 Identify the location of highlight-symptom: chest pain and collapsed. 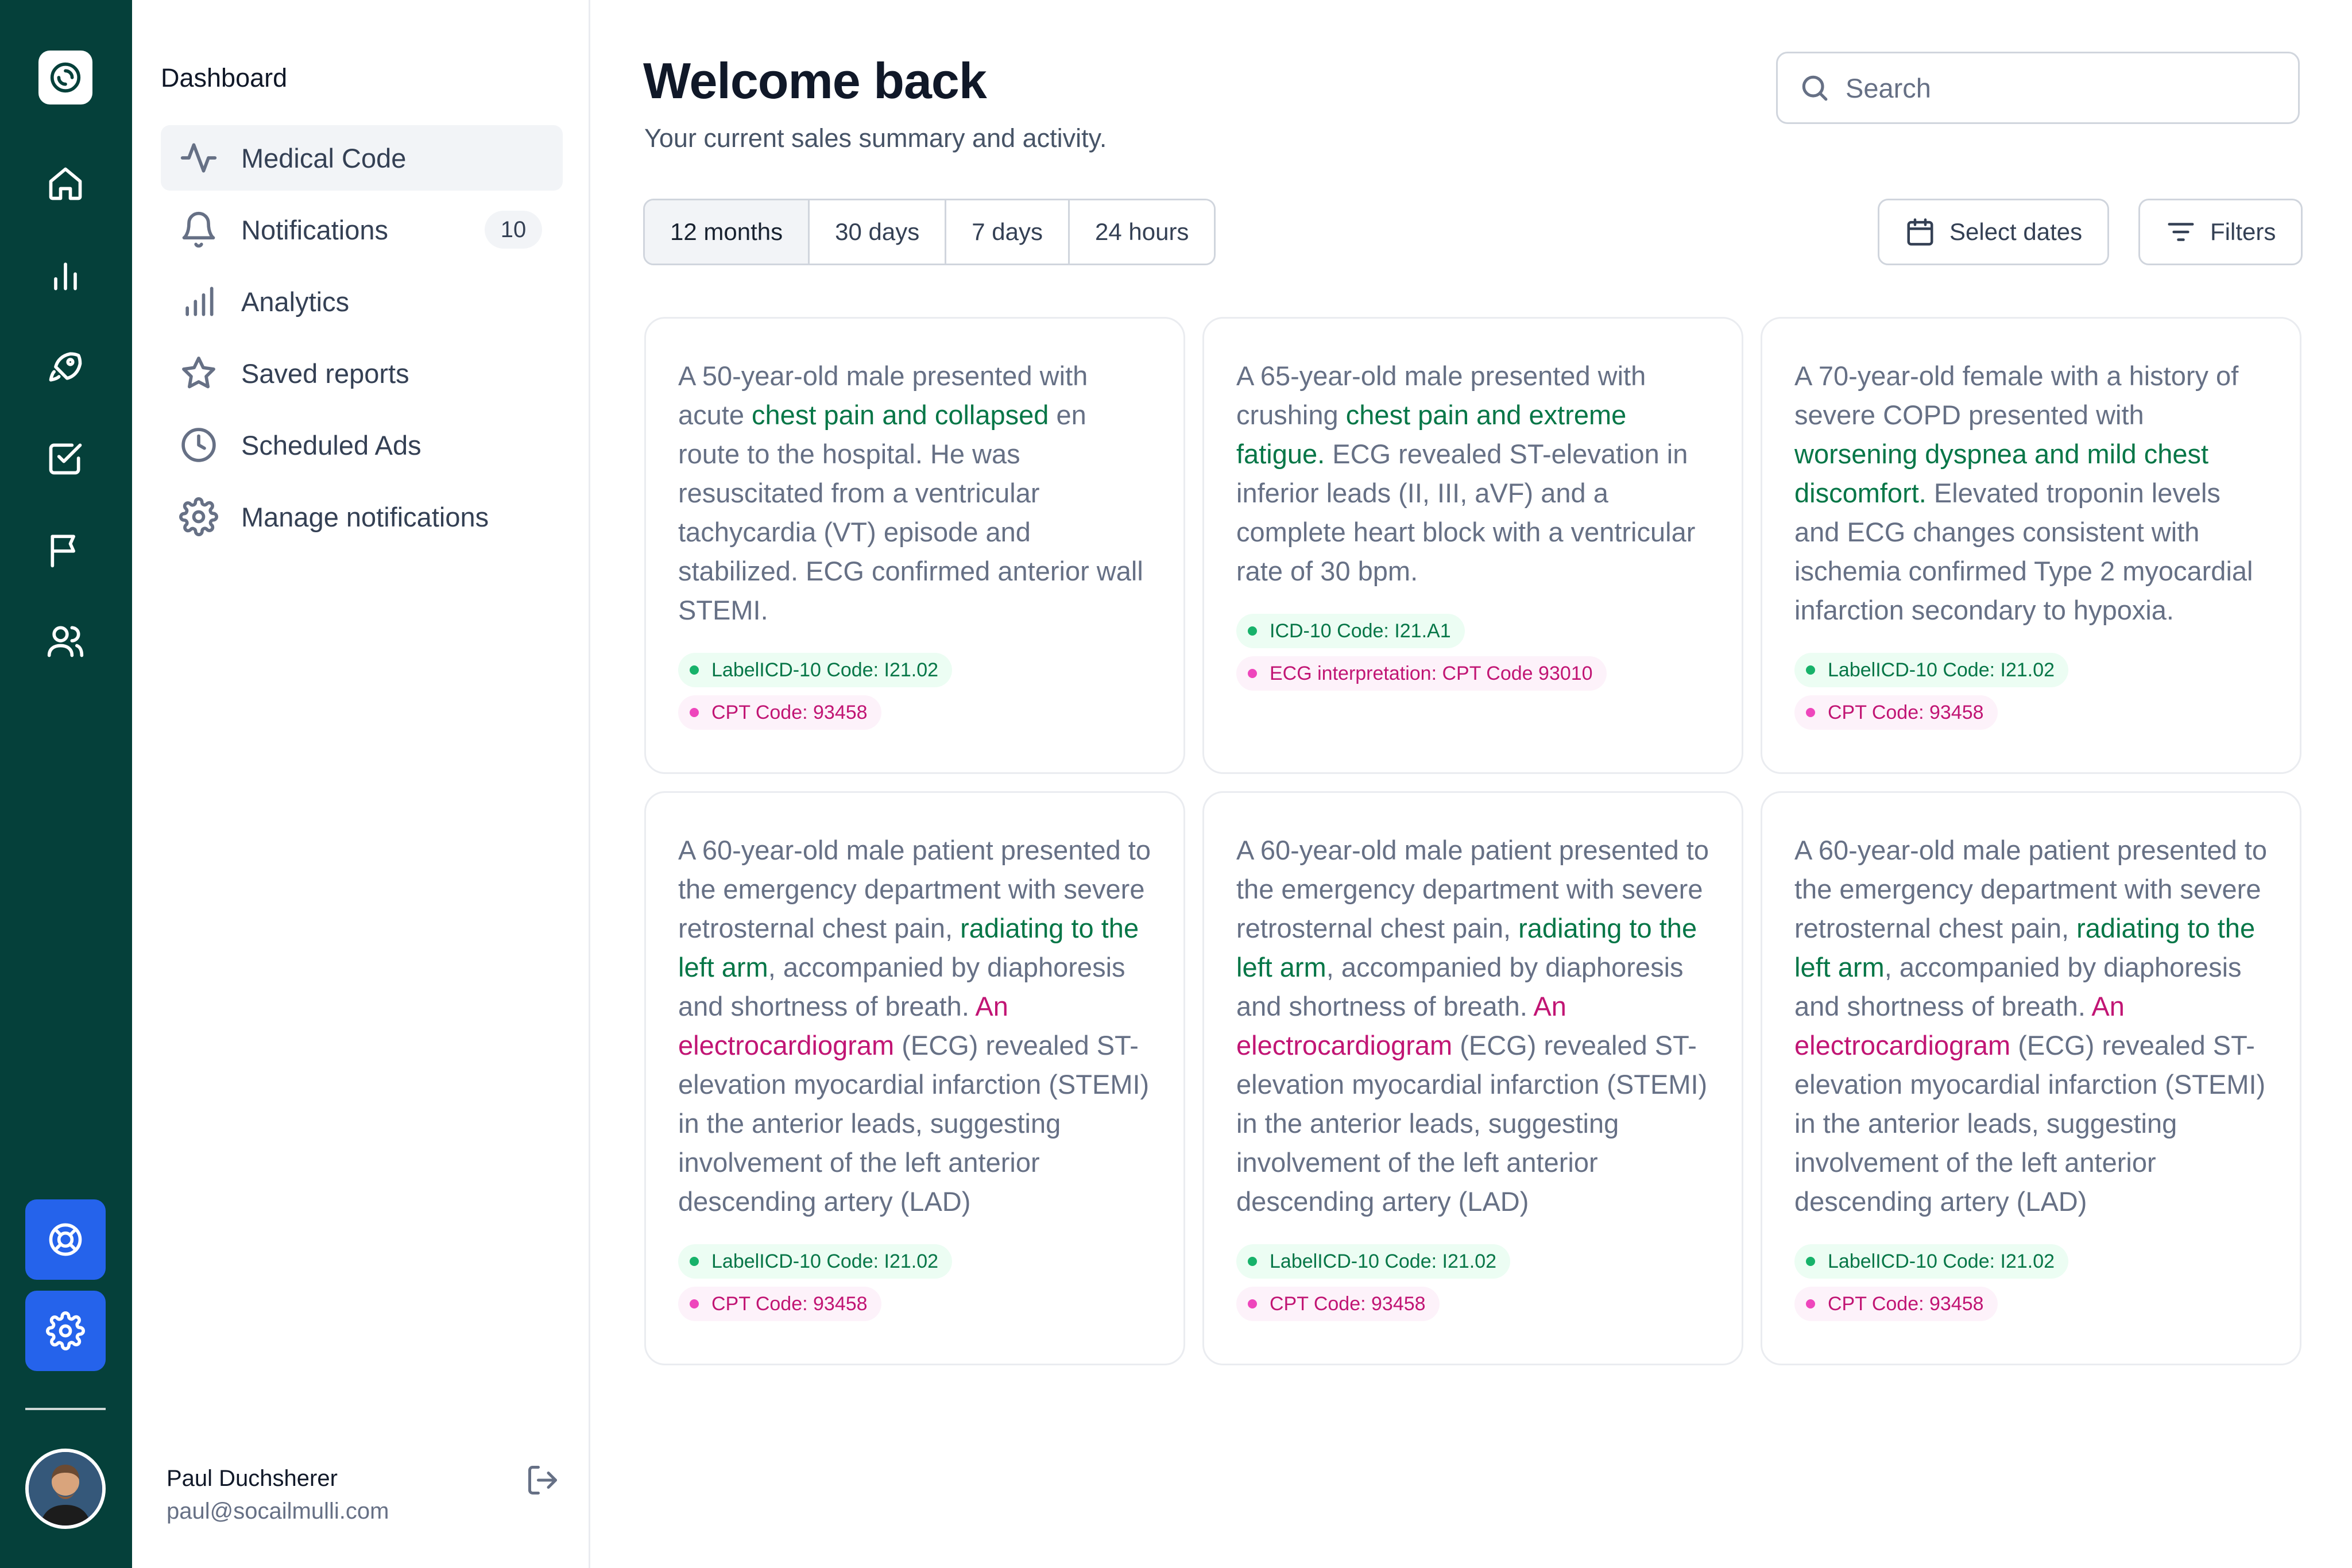
(900, 415).